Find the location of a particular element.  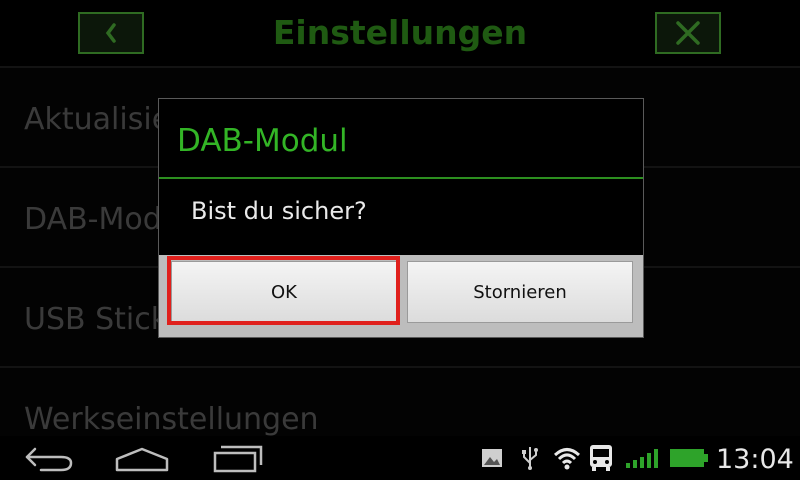

back-button is located at coordinates (111, 33).